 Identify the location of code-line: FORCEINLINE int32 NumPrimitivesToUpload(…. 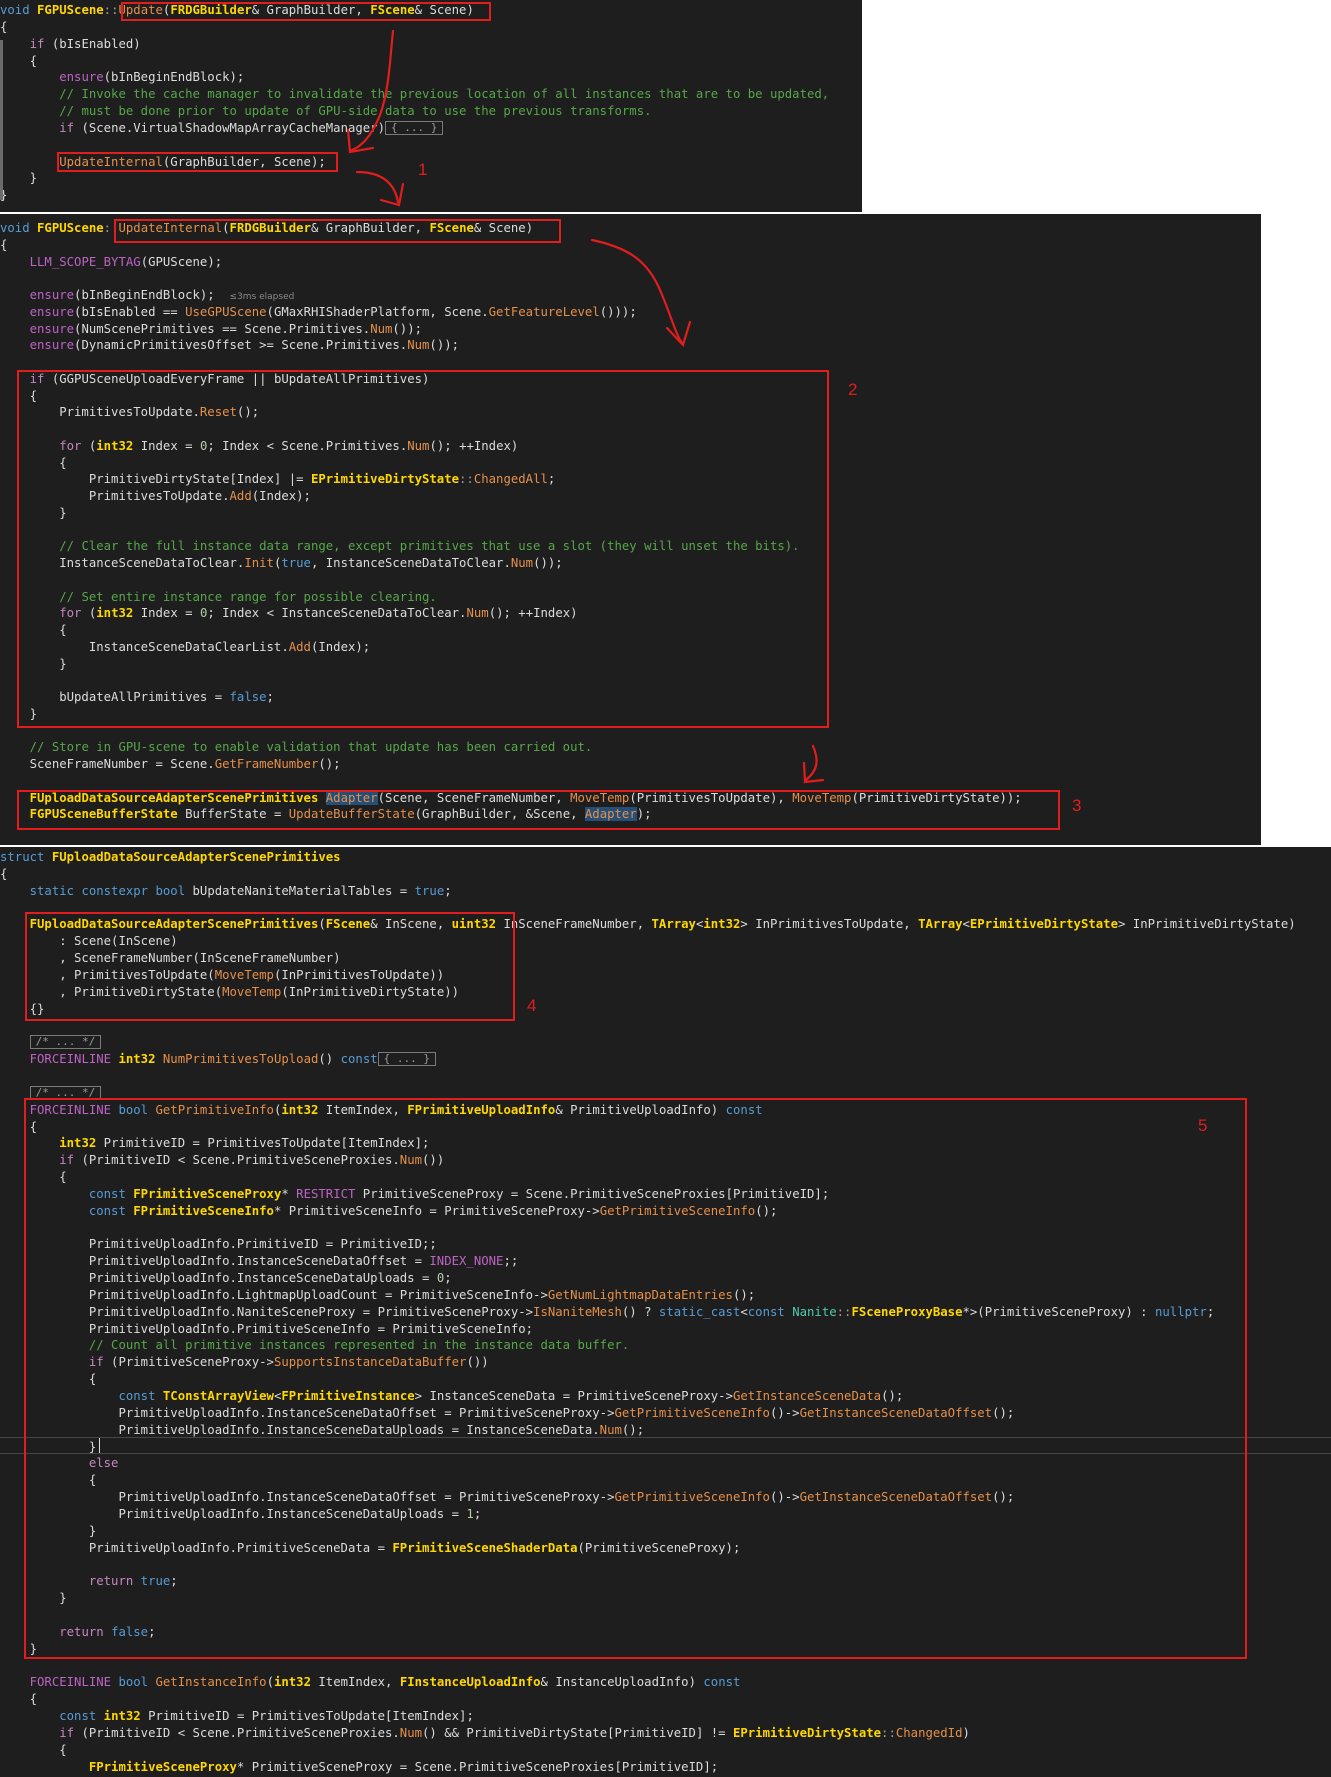
(648, 1059).